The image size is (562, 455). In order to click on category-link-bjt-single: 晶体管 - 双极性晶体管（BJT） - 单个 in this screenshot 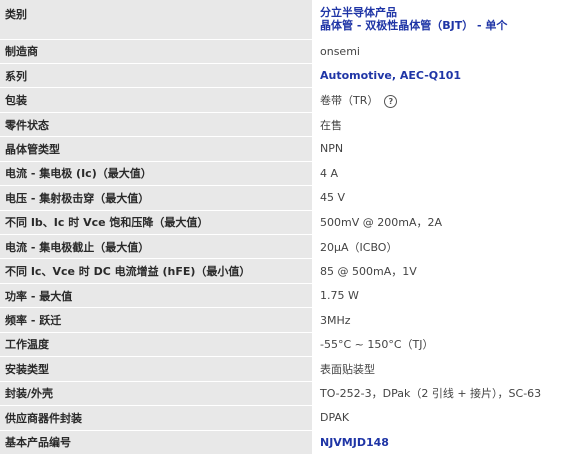, I will do `click(441, 25)`.